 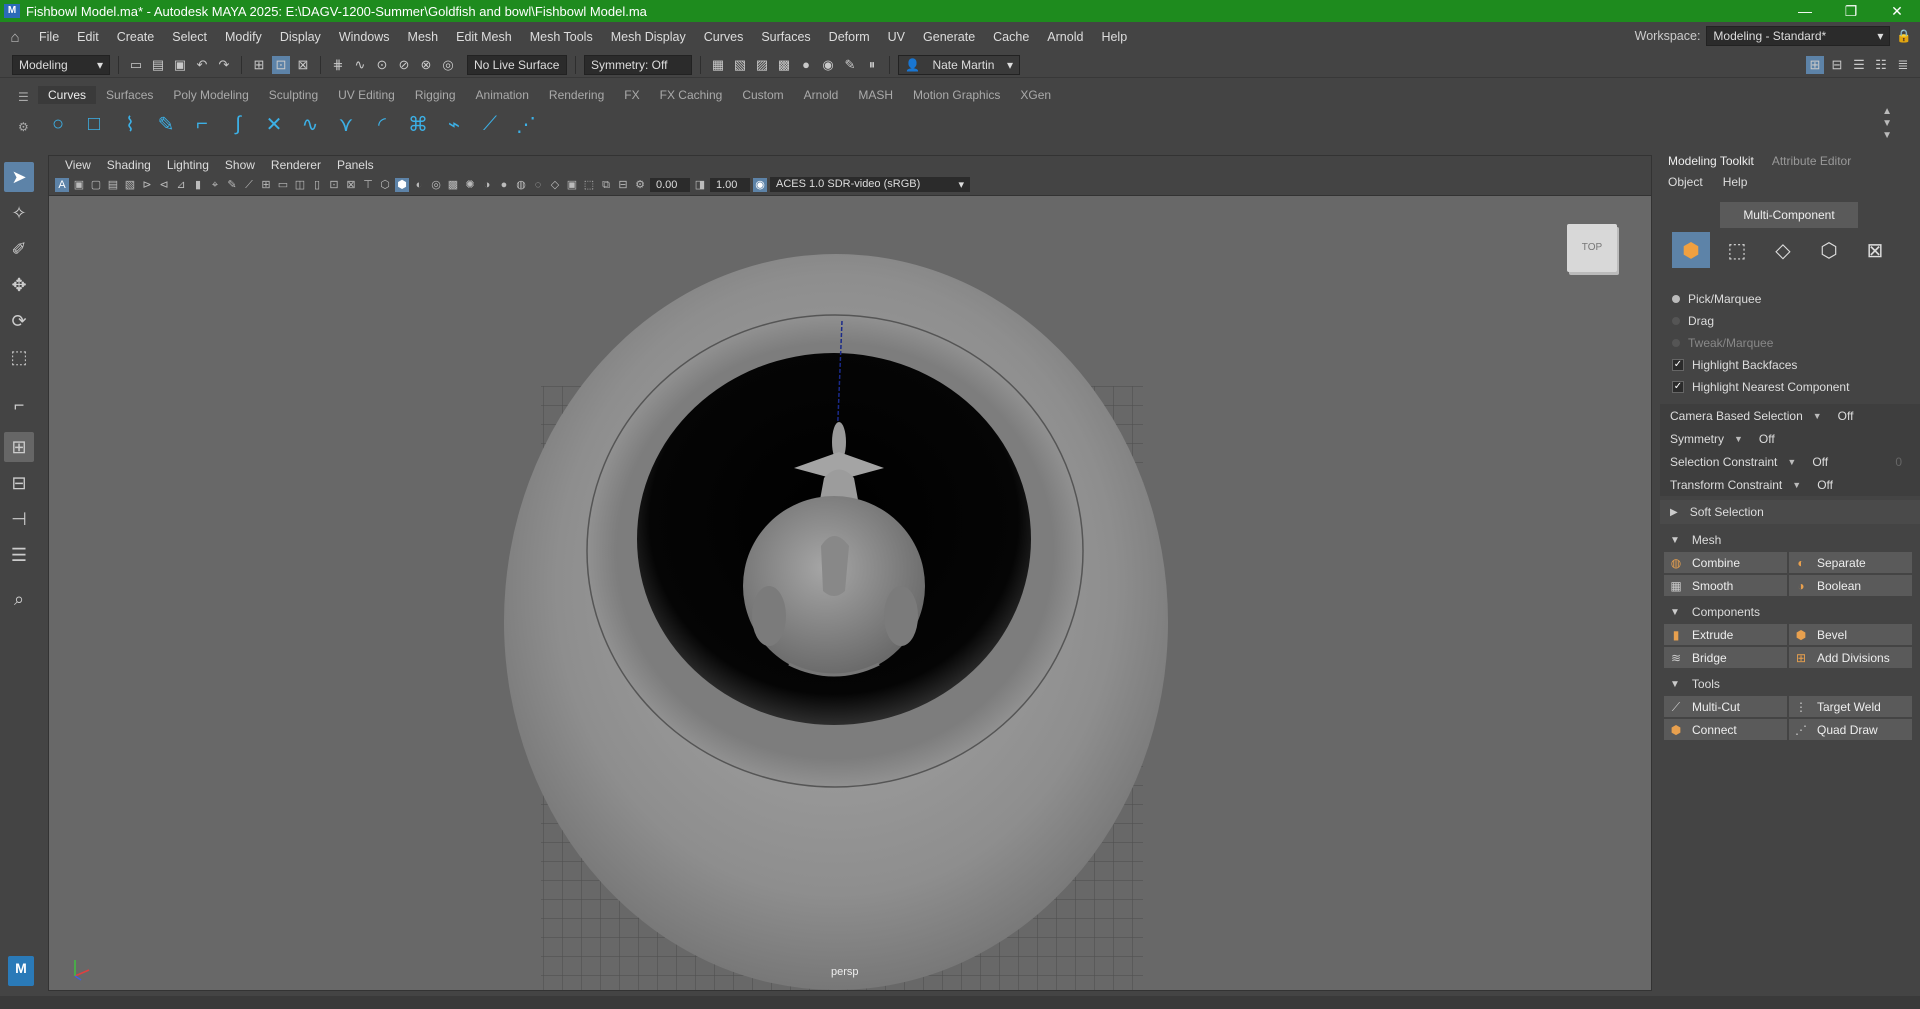 What do you see at coordinates (19, 519) in the screenshot?
I see `two-view-layout-icon: ⊣` at bounding box center [19, 519].